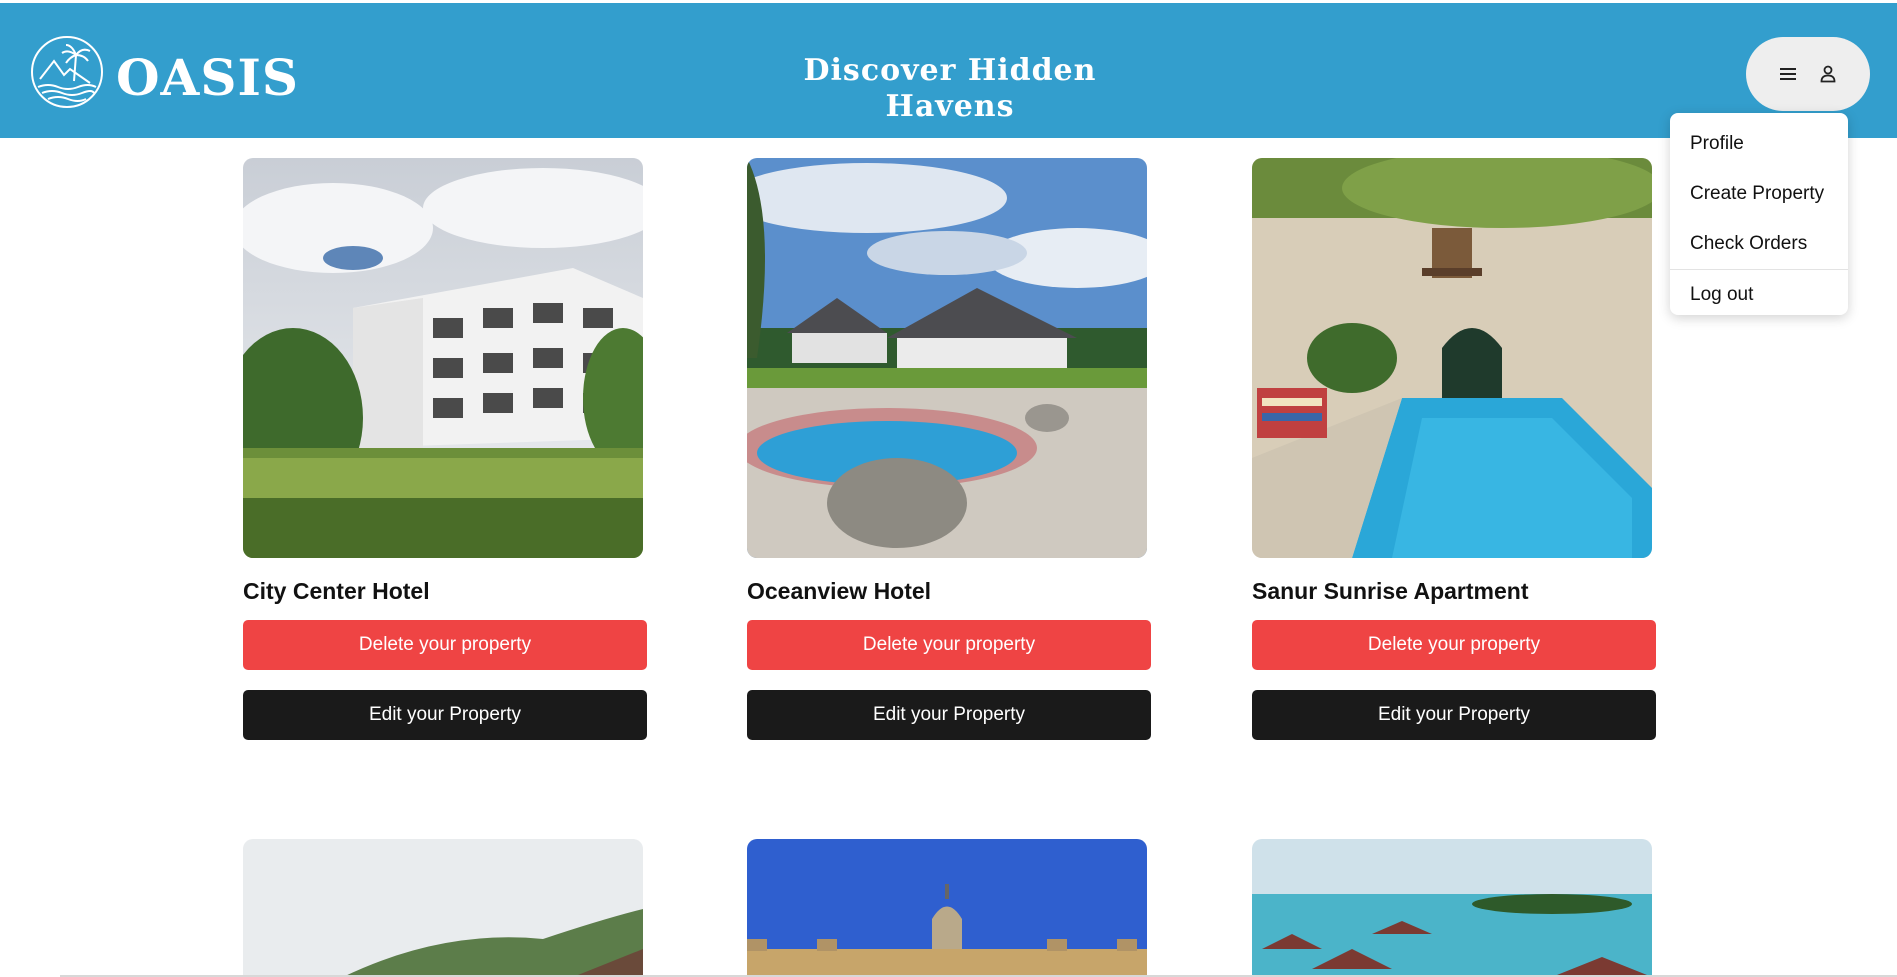 This screenshot has width=1897, height=977. Describe the element at coordinates (207, 78) in the screenshot. I see `logo-text: OASIS` at that location.